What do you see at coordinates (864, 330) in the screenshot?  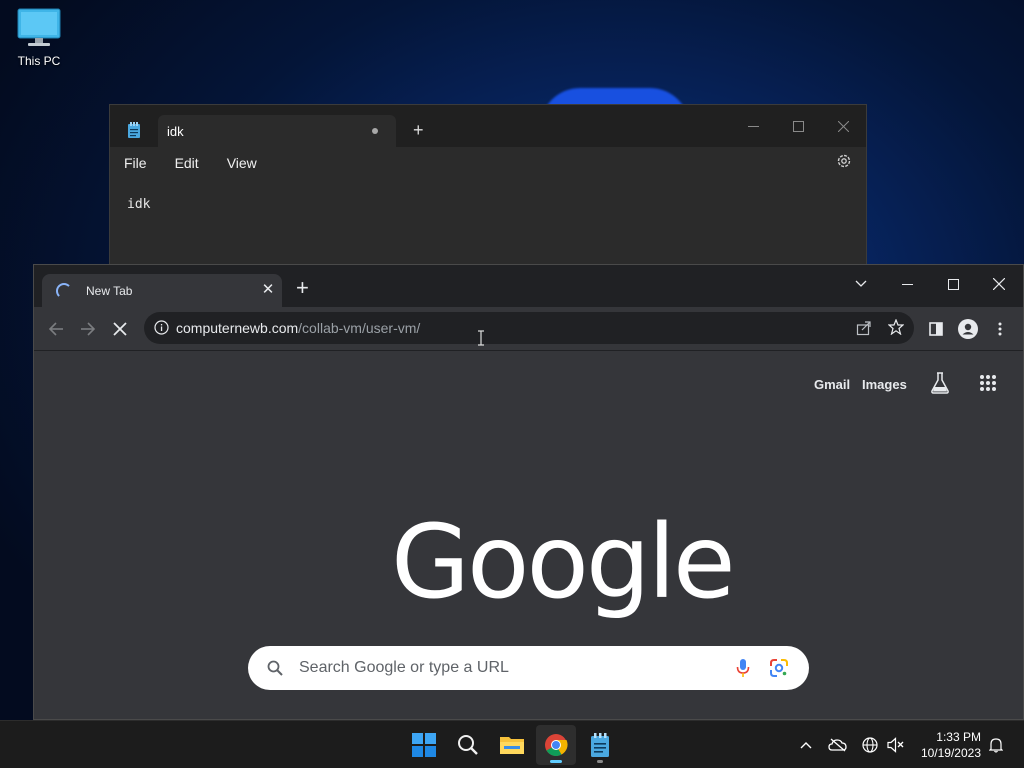 I see `share-icon` at bounding box center [864, 330].